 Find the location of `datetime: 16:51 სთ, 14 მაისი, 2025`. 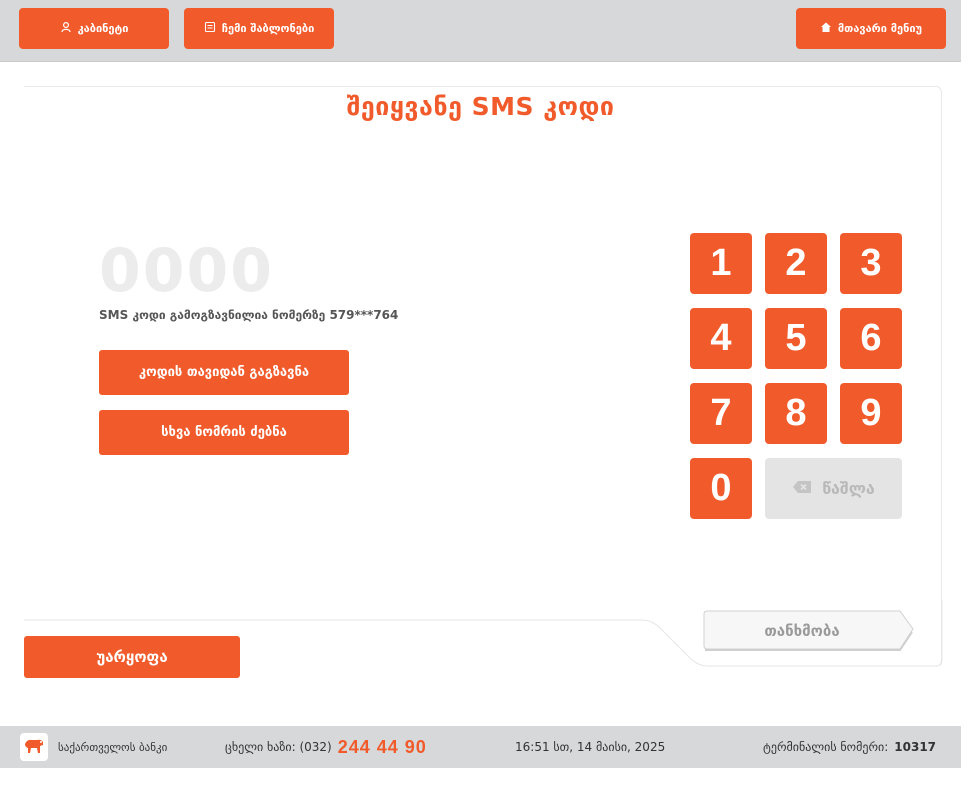

datetime: 16:51 სთ, 14 მაისი, 2025 is located at coordinates (590, 747).